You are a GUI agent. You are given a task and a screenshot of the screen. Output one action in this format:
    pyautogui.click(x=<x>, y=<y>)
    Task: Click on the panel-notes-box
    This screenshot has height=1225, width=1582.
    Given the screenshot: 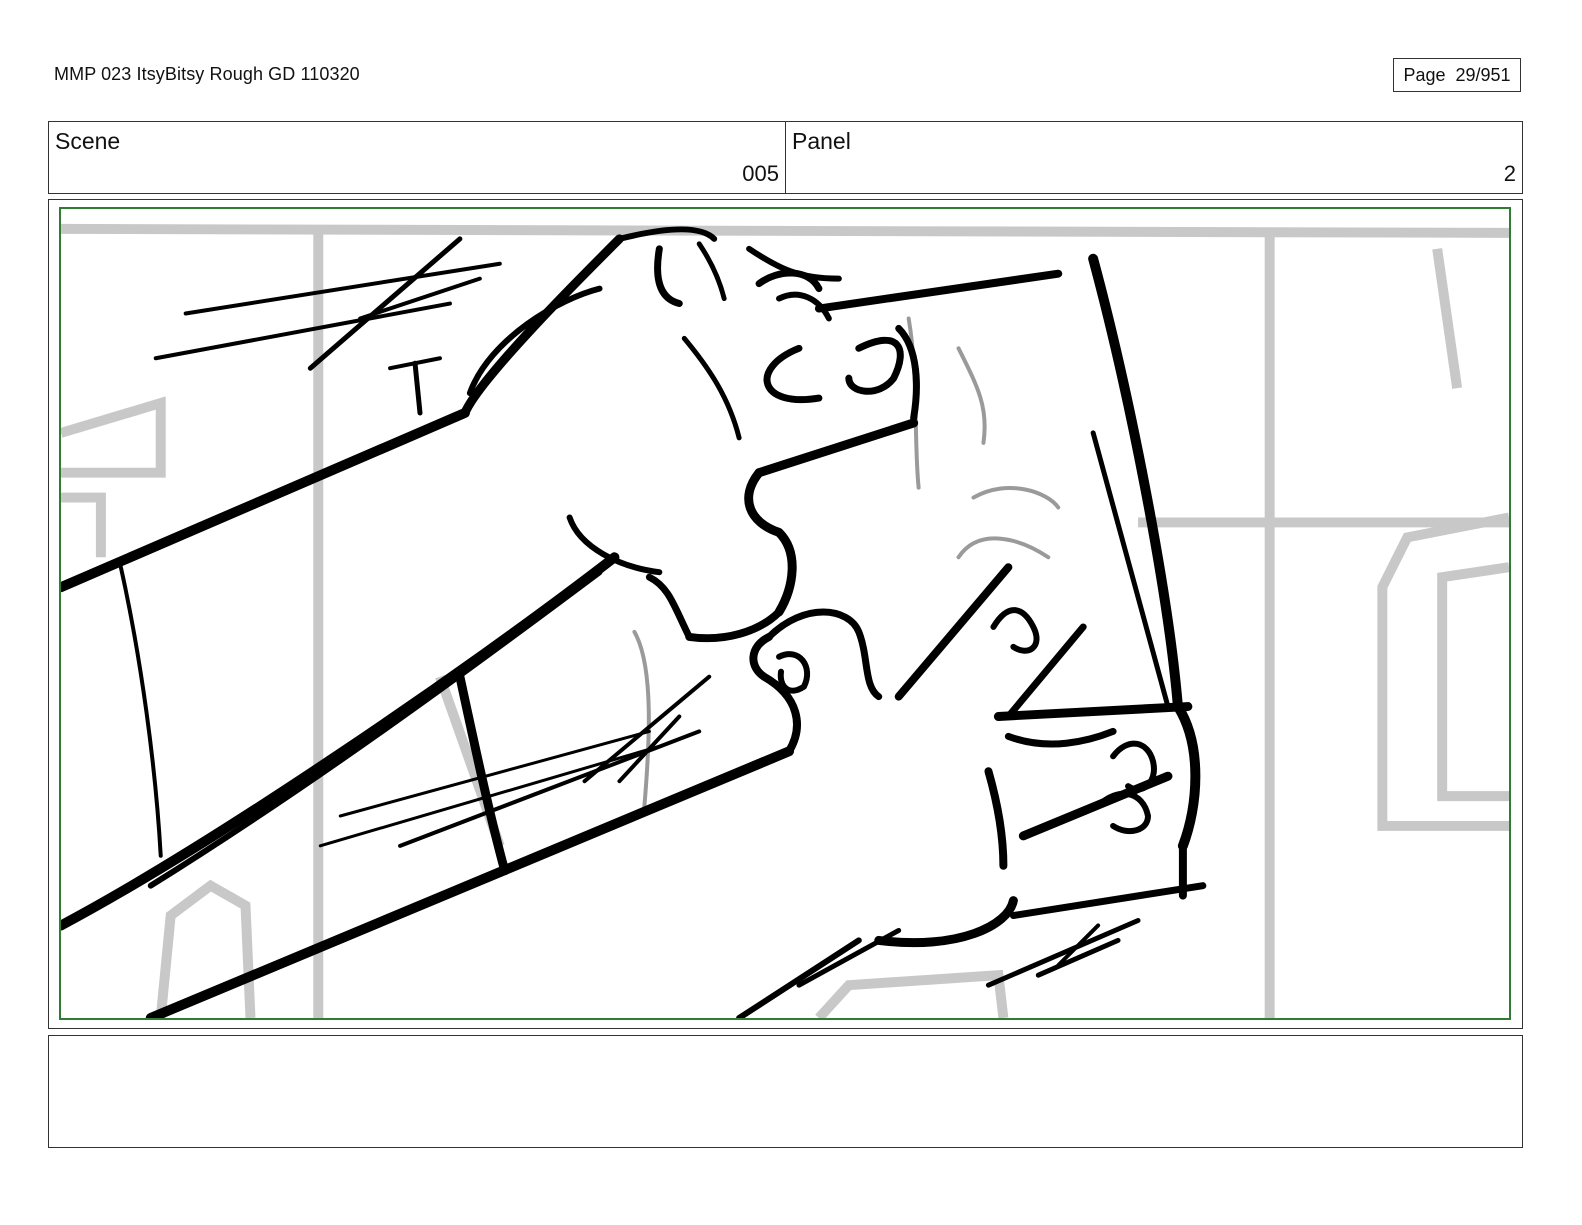 What is the action you would take?
    pyautogui.click(x=785, y=1091)
    